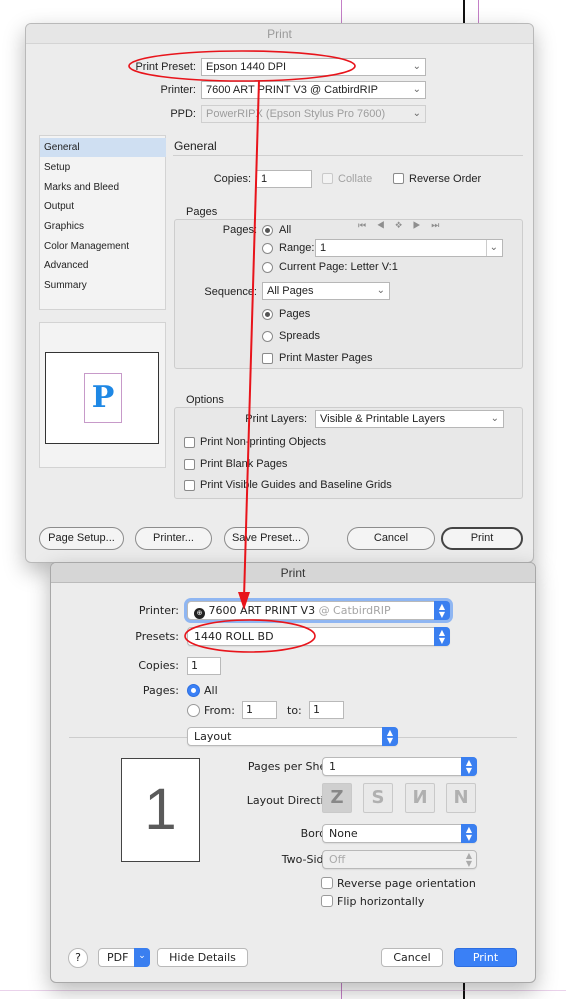 This screenshot has height=999, width=566. I want to click on sidebar-item-marks-and-bleed: Marks and Bleed, so click(103, 187).